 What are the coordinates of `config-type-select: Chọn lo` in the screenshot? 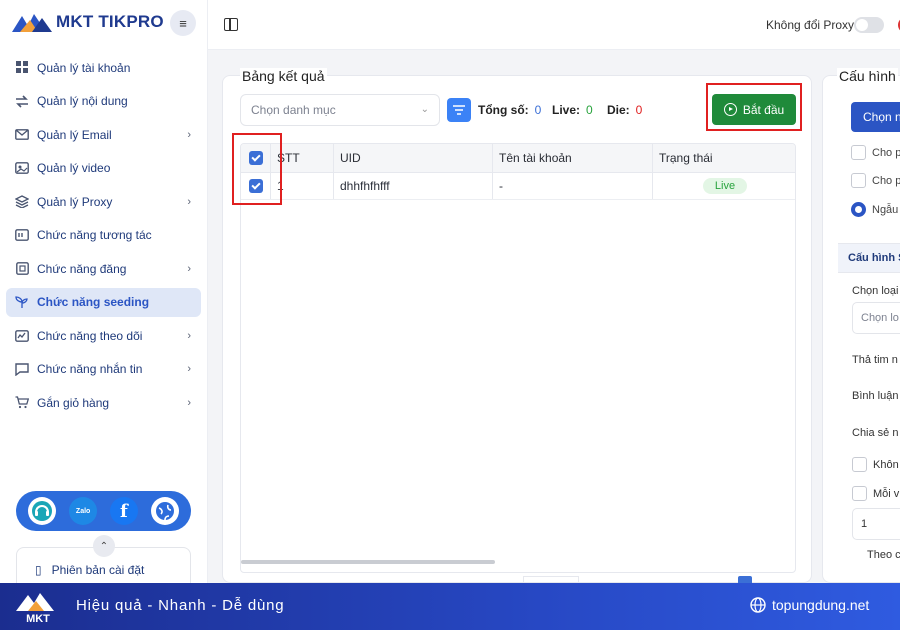 It's located at (876, 318).